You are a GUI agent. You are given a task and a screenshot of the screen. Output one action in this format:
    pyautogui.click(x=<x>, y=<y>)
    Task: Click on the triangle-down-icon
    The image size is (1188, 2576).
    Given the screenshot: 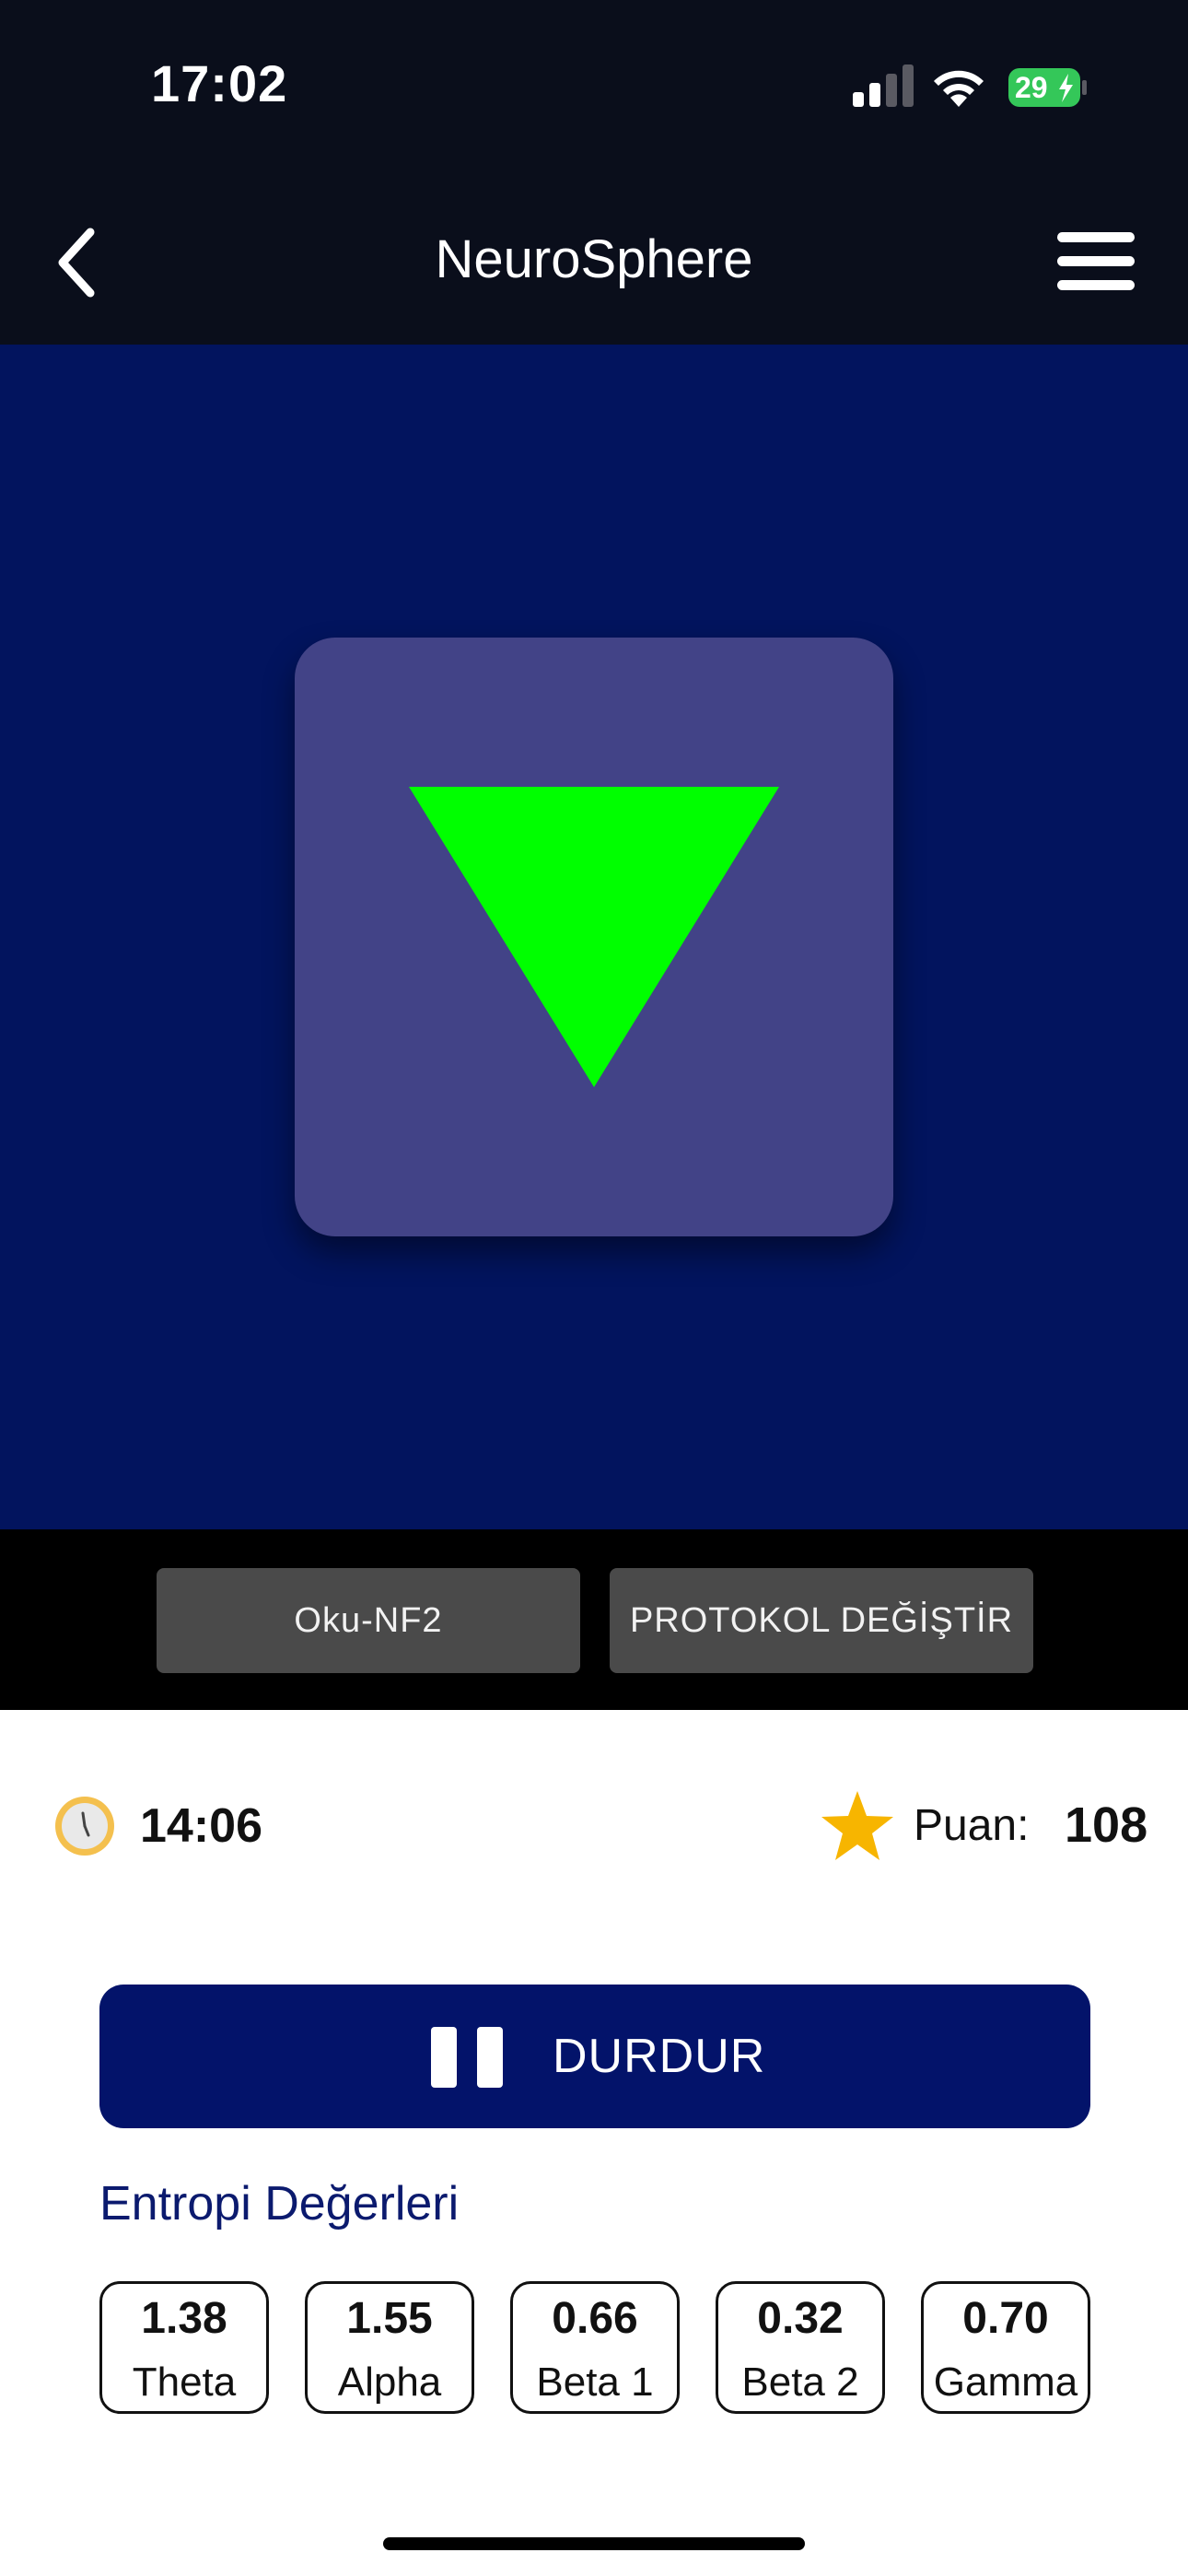 What is the action you would take?
    pyautogui.click(x=594, y=937)
    